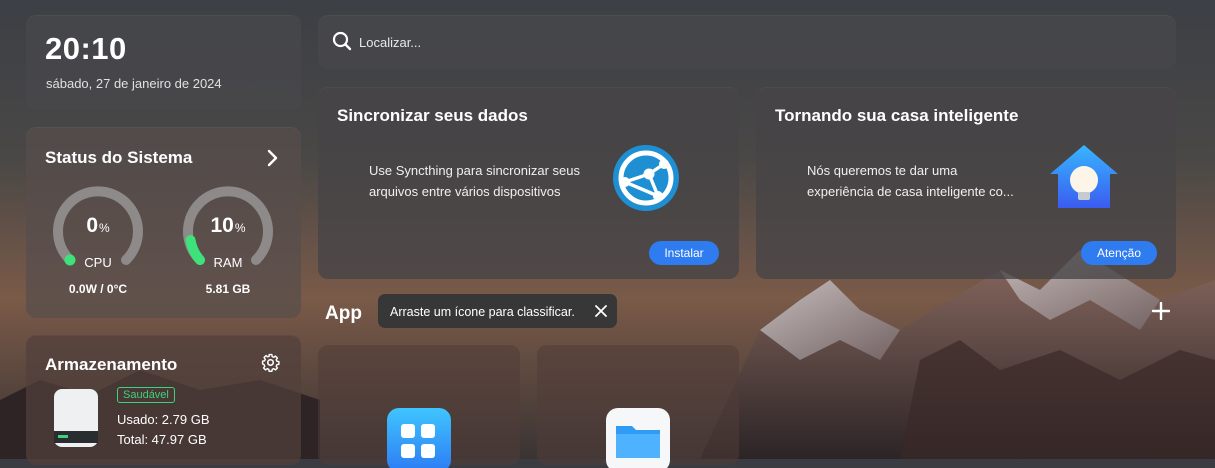  Describe the element at coordinates (270, 362) in the screenshot. I see `gear-icon` at that location.